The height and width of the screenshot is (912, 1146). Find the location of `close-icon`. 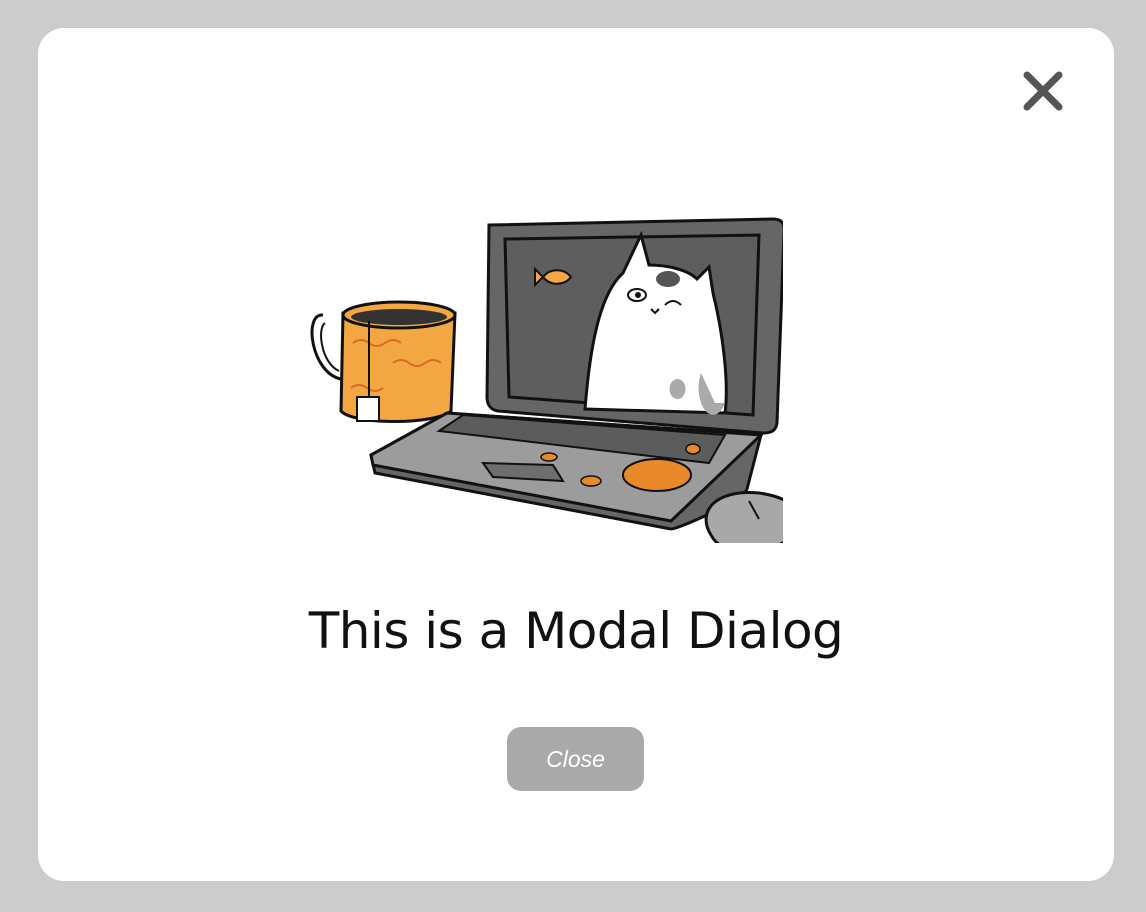

close-icon is located at coordinates (1043, 91).